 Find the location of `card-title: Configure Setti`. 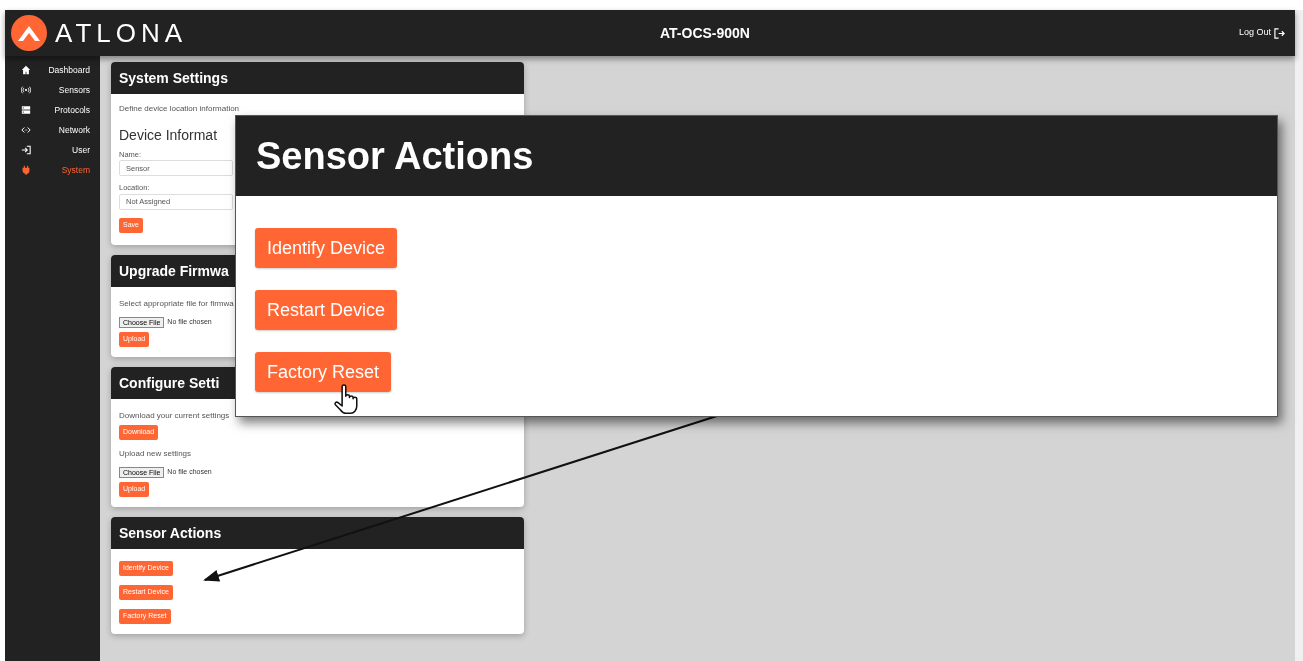

card-title: Configure Setti is located at coordinates (169, 383).